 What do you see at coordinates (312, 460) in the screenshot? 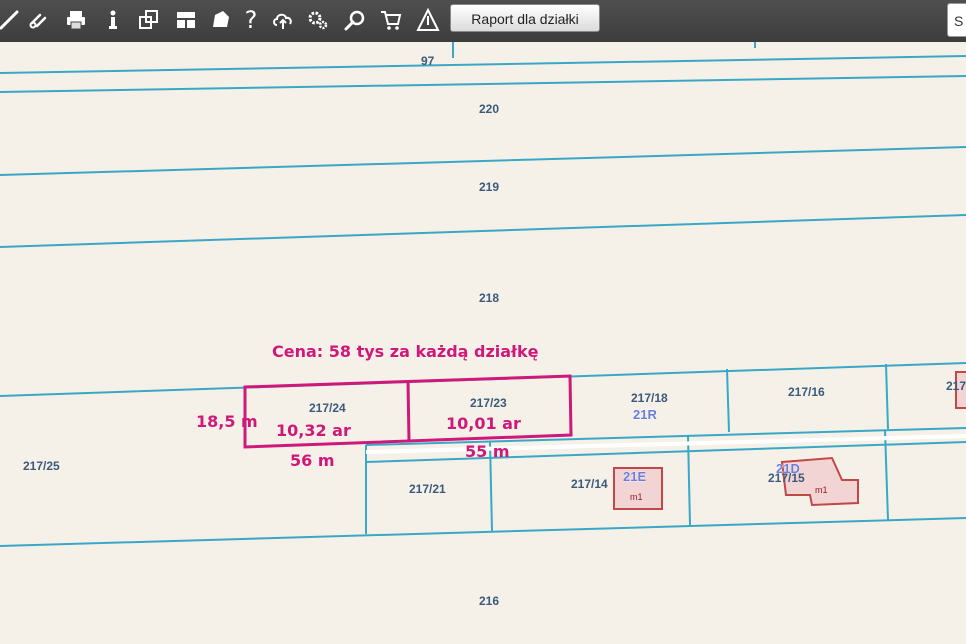
I see `length-annotation-217-24: 56 m` at bounding box center [312, 460].